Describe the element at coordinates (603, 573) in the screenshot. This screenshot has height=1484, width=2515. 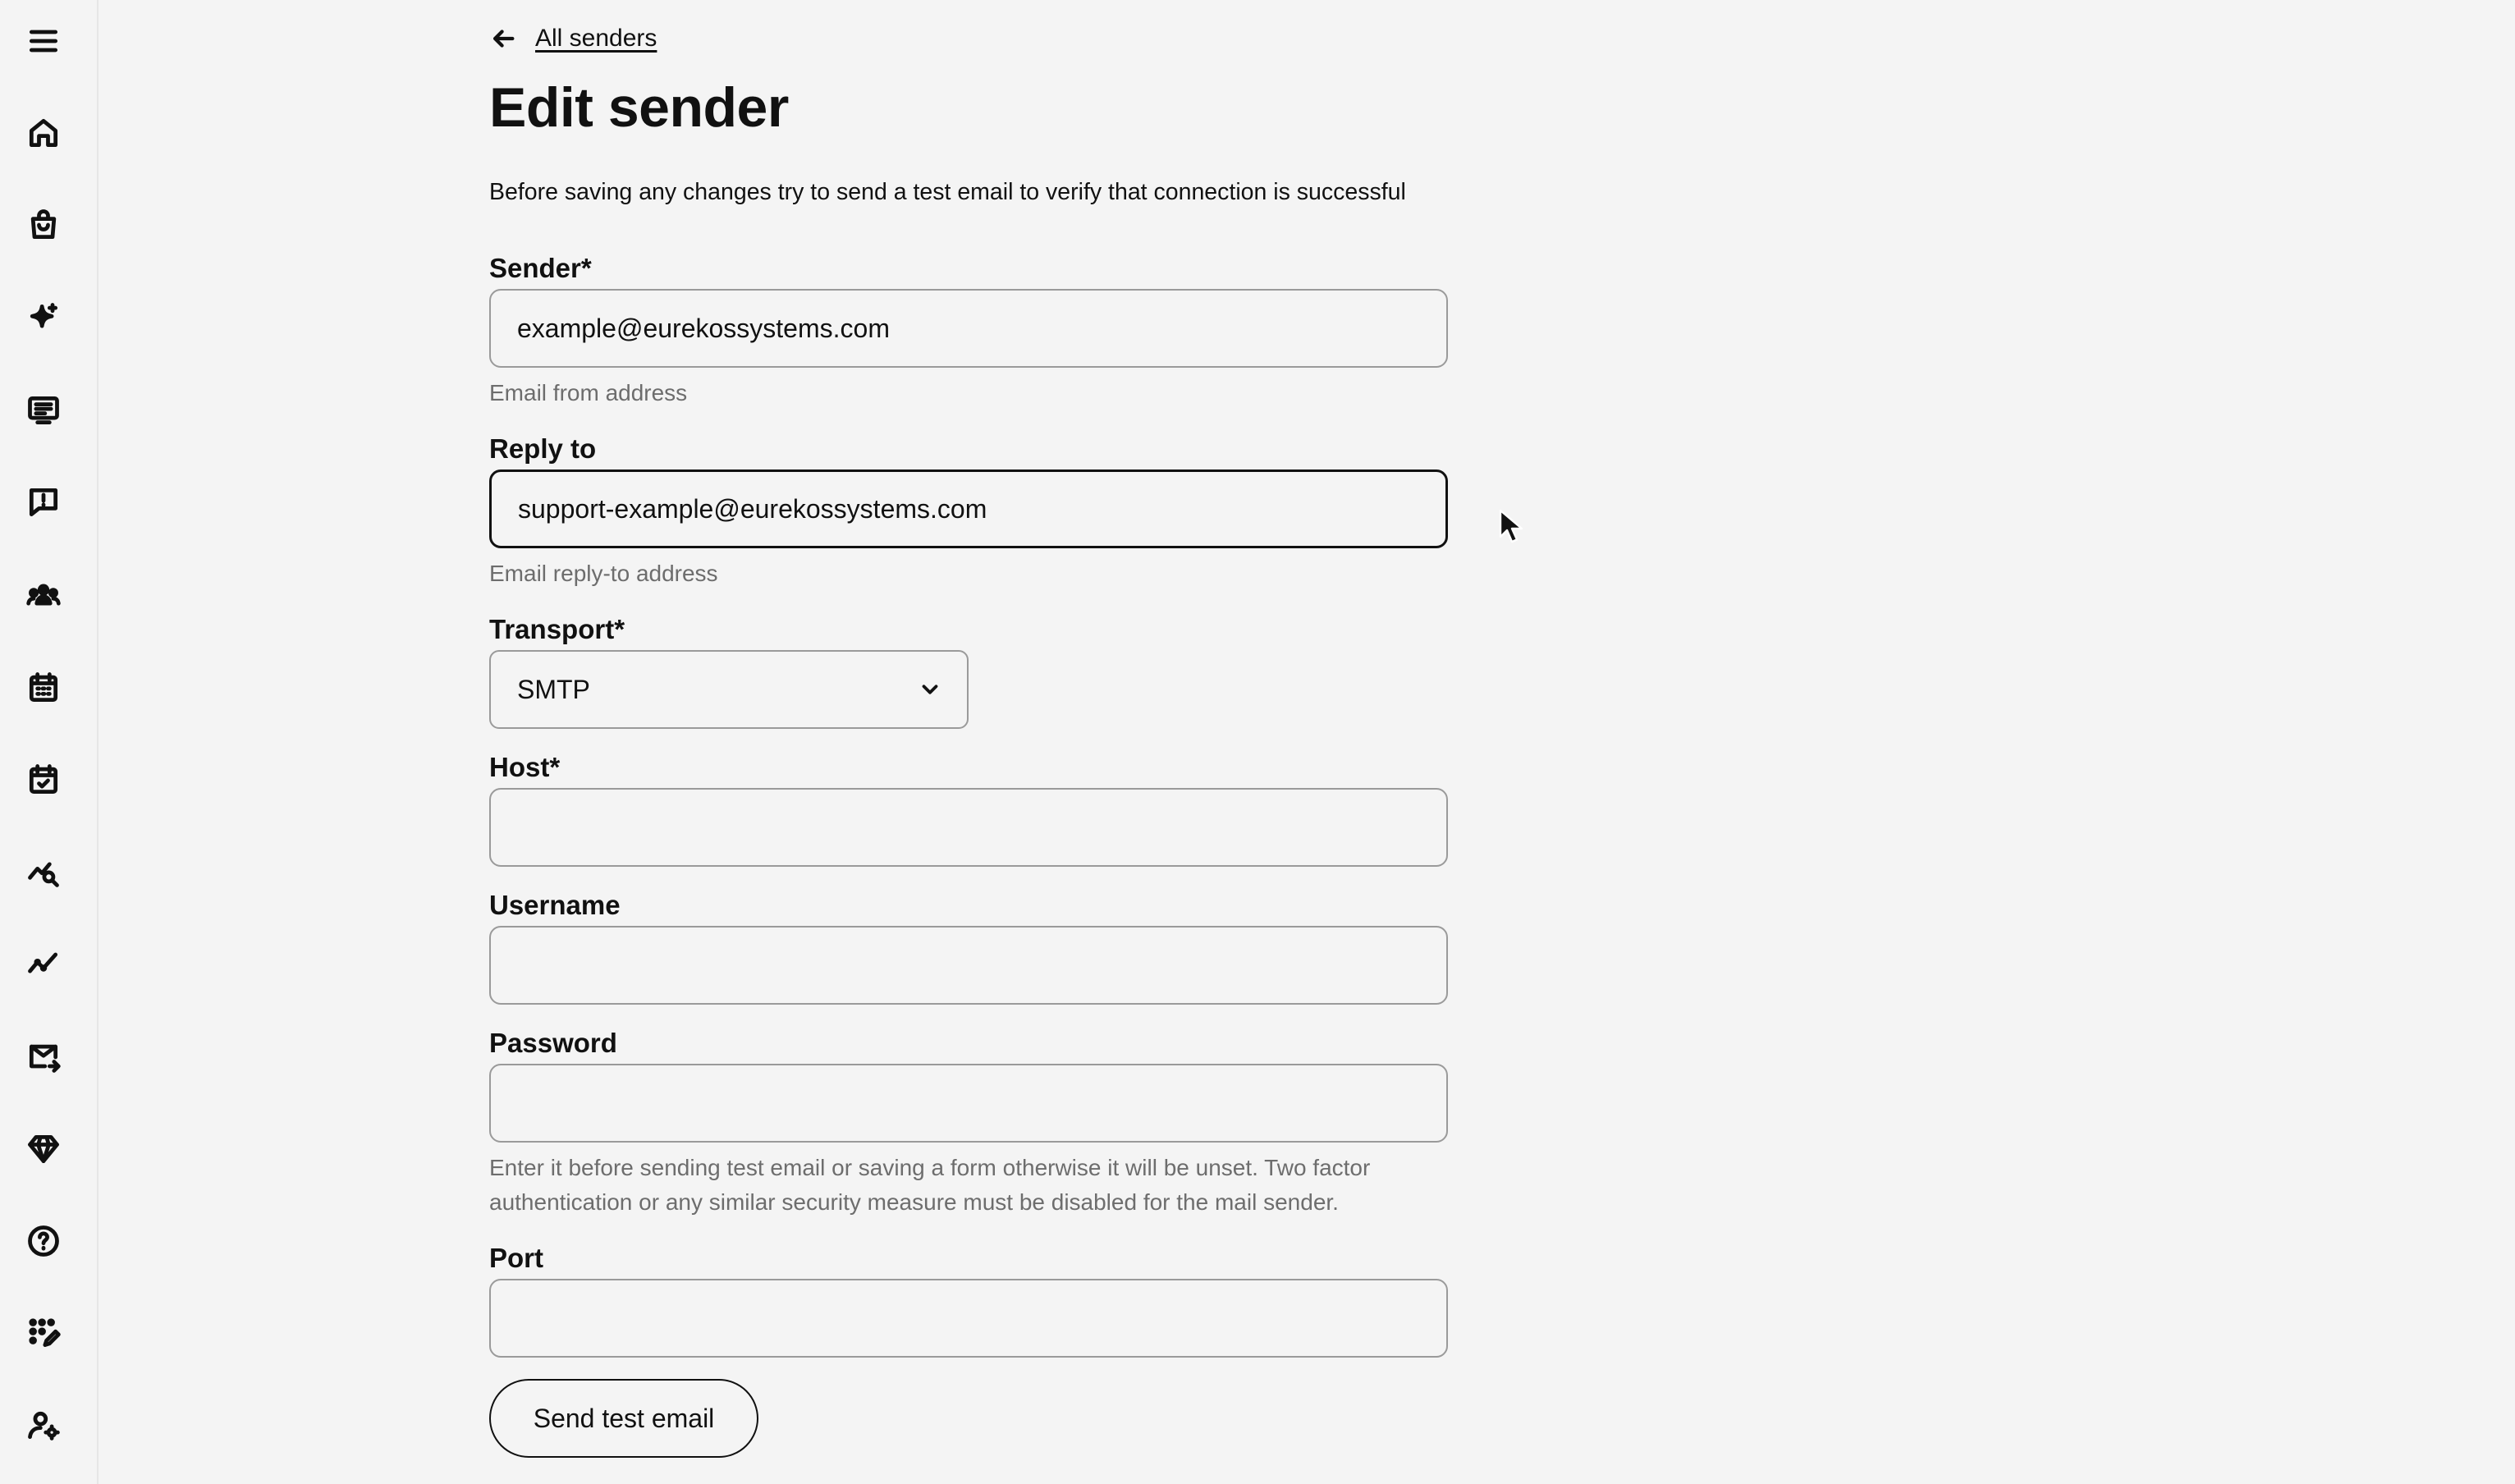
I see `reply-to-help: Email reply-to address` at that location.